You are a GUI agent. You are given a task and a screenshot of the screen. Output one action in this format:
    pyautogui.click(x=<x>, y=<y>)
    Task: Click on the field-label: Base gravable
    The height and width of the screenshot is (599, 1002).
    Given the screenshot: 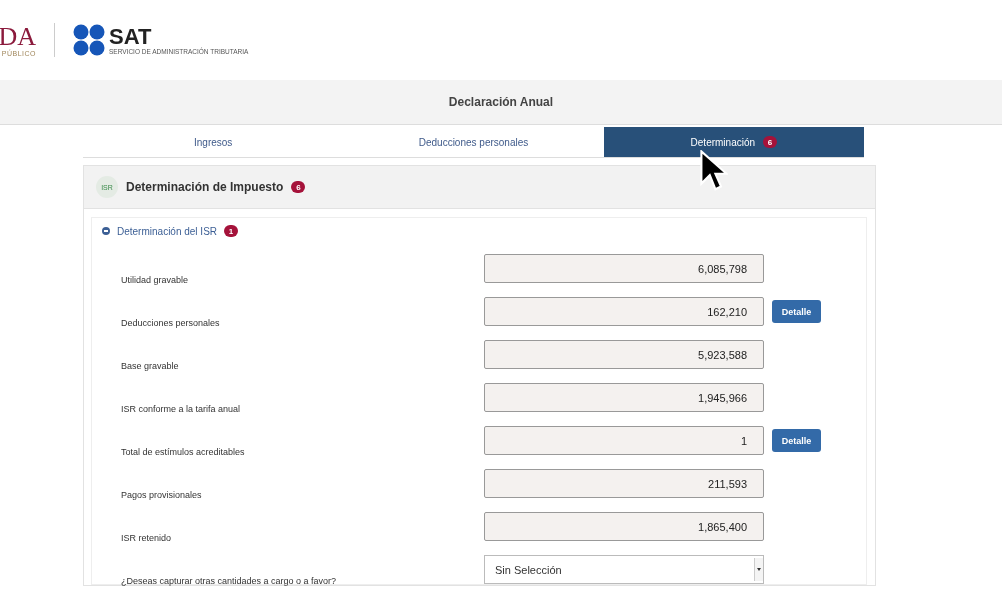 What is the action you would take?
    pyautogui.click(x=150, y=366)
    